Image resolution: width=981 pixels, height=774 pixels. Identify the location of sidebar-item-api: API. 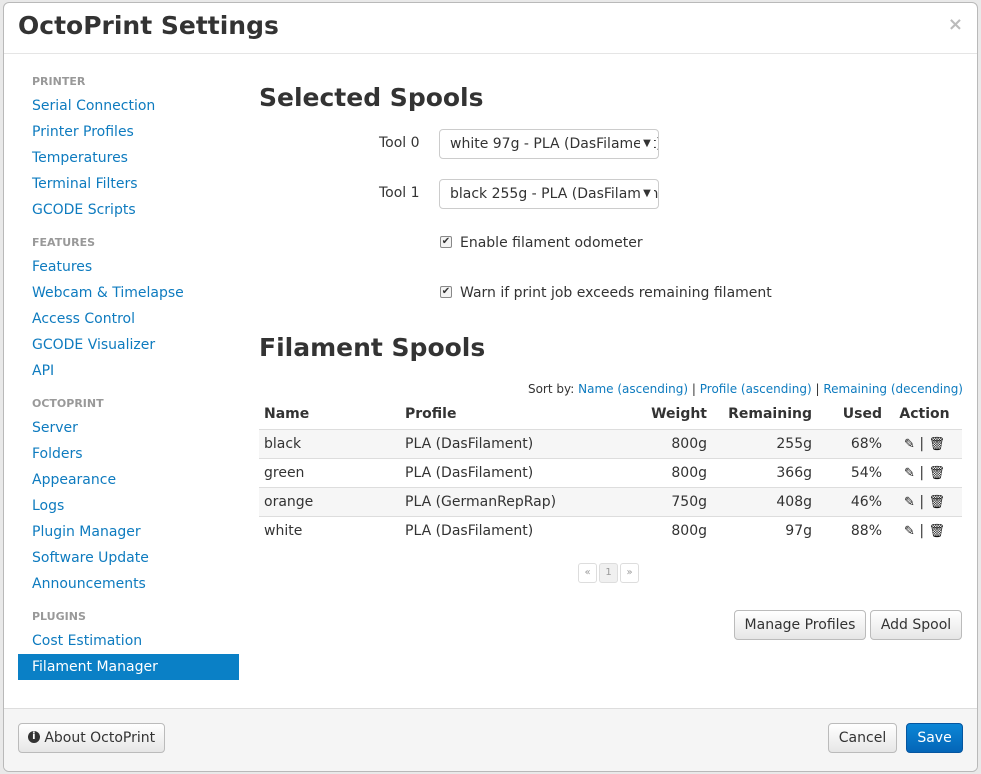
(128, 371).